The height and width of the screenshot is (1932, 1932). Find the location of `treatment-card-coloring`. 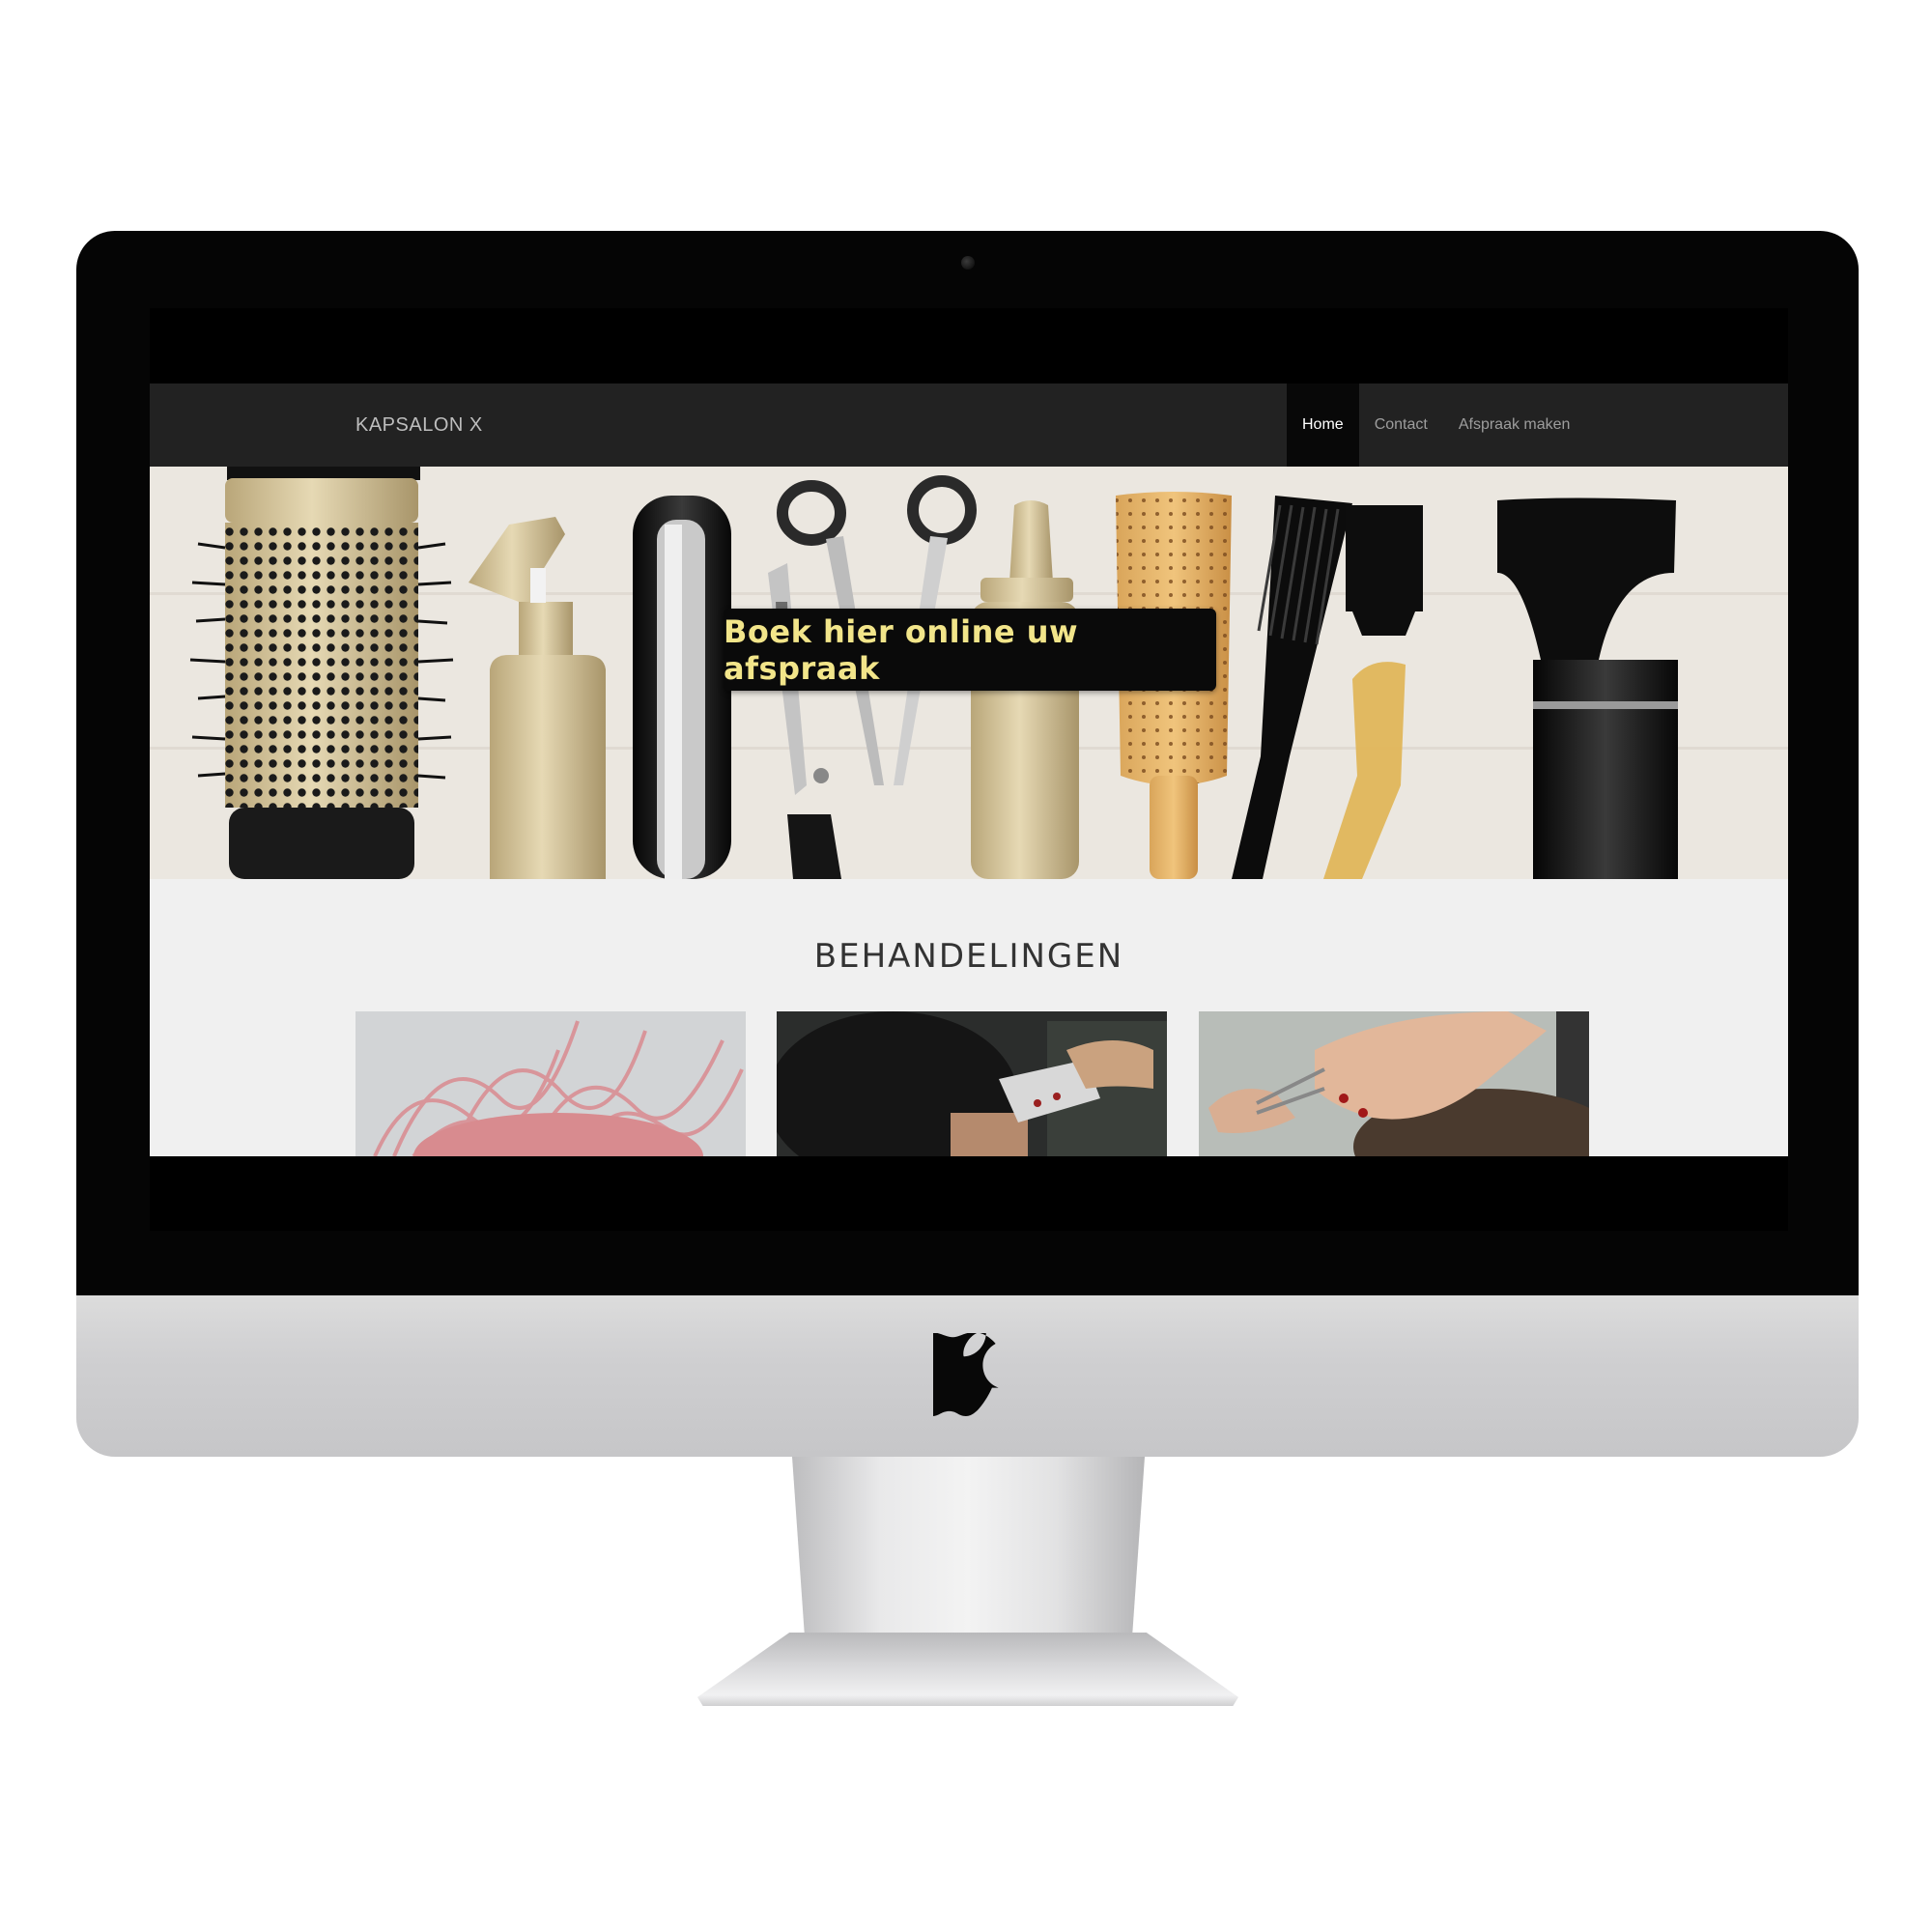

treatment-card-coloring is located at coordinates (550, 1083).